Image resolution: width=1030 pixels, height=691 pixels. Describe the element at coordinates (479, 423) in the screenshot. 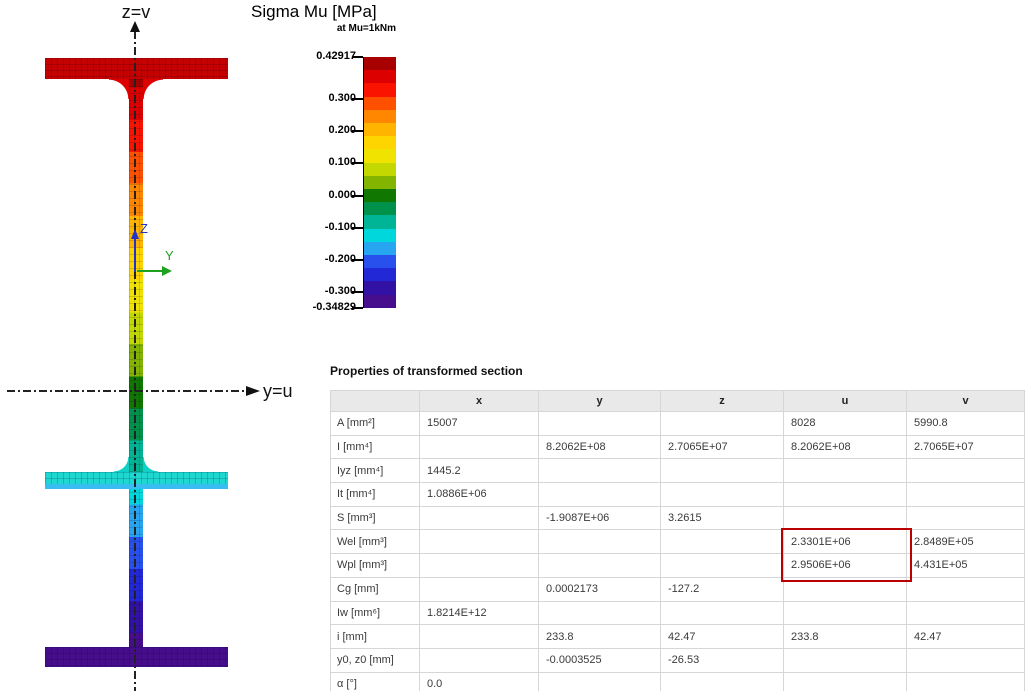

I see `table-cell-x: 15007` at that location.